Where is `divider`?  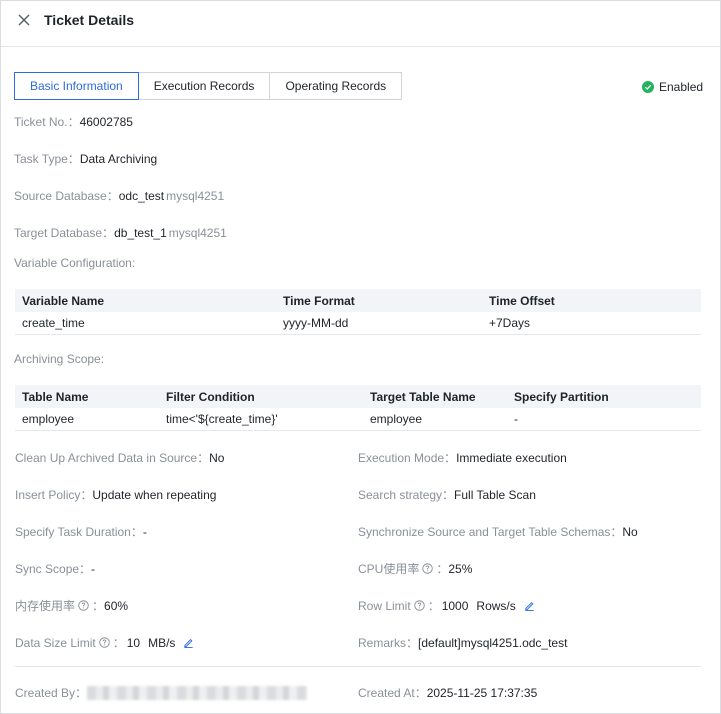
divider is located at coordinates (358, 666).